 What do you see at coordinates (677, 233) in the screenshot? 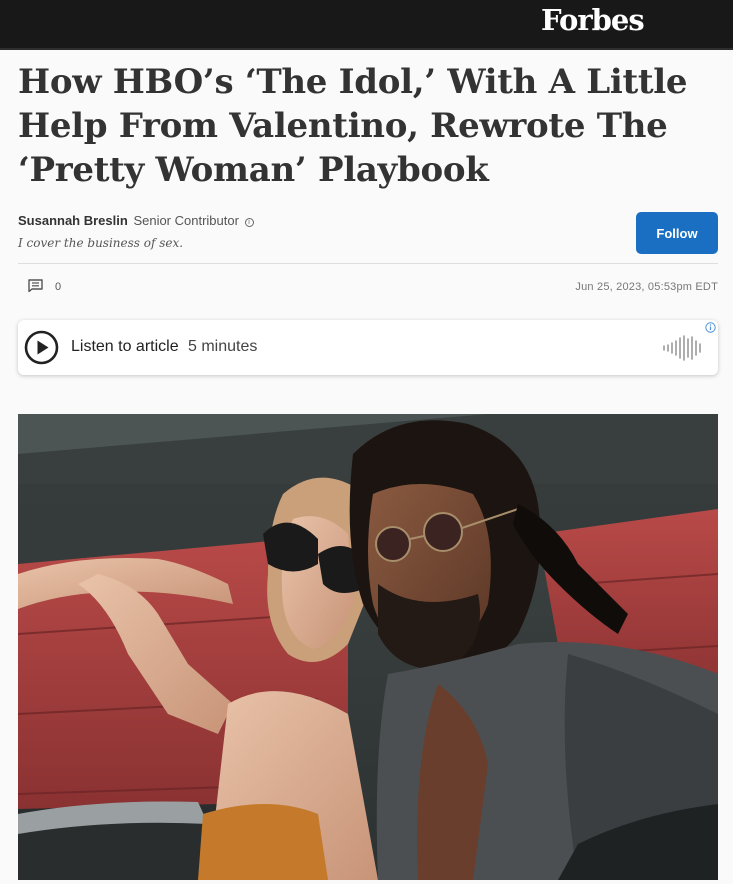
I see `follow-button: Follow` at bounding box center [677, 233].